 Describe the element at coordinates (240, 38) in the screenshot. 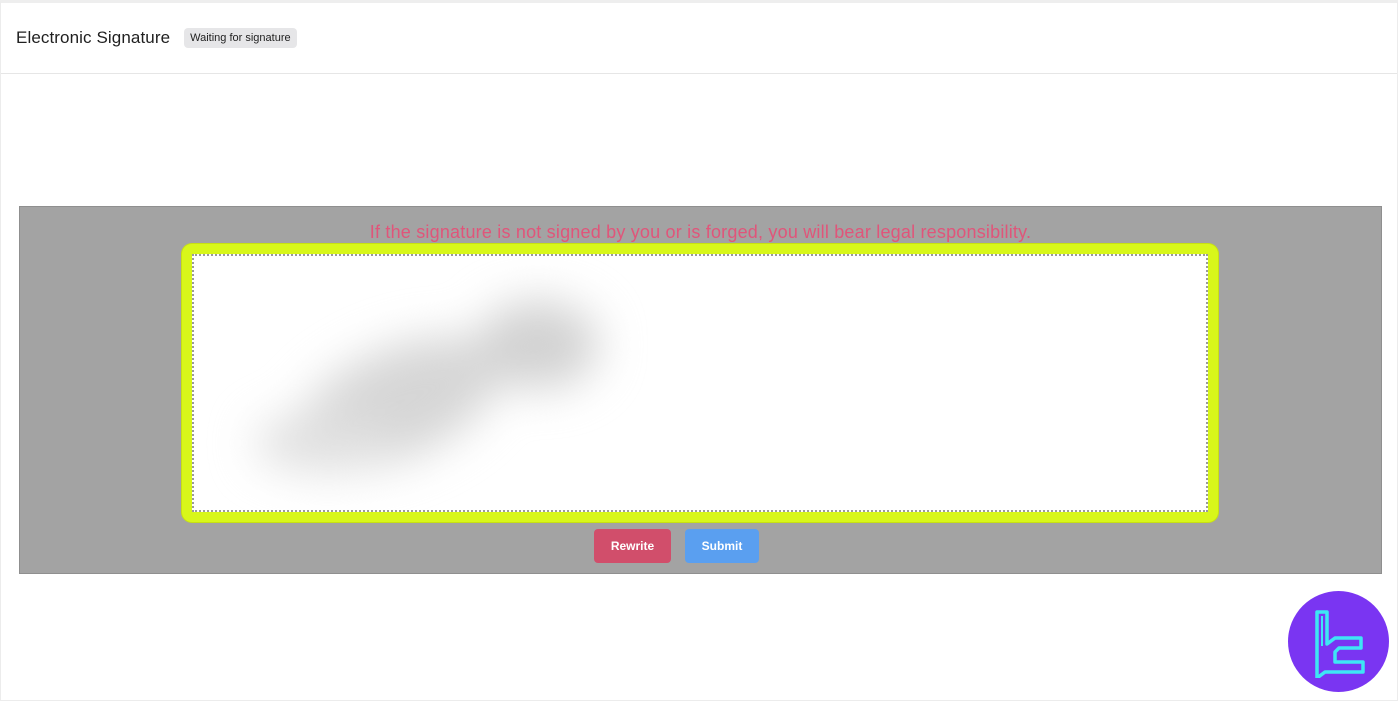

I see `status-badge: Waiting for signature` at that location.